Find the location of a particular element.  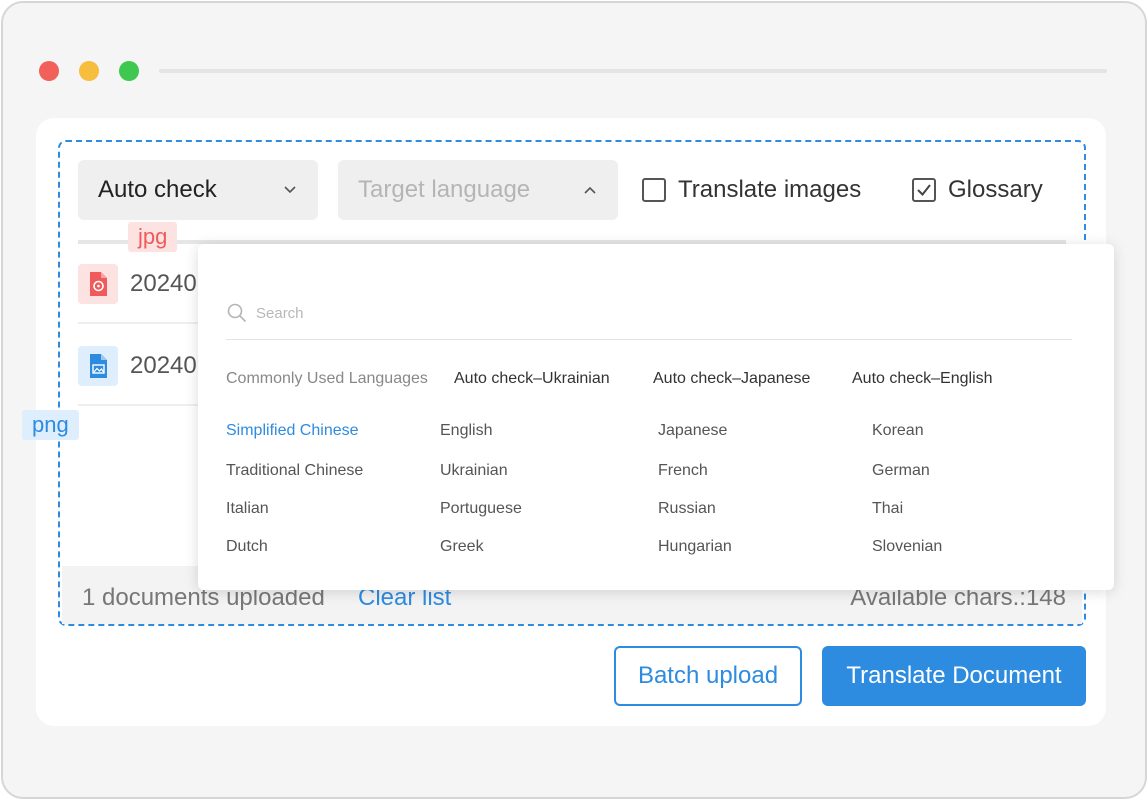

batch-upload-button: Batch upload is located at coordinates (708, 676).